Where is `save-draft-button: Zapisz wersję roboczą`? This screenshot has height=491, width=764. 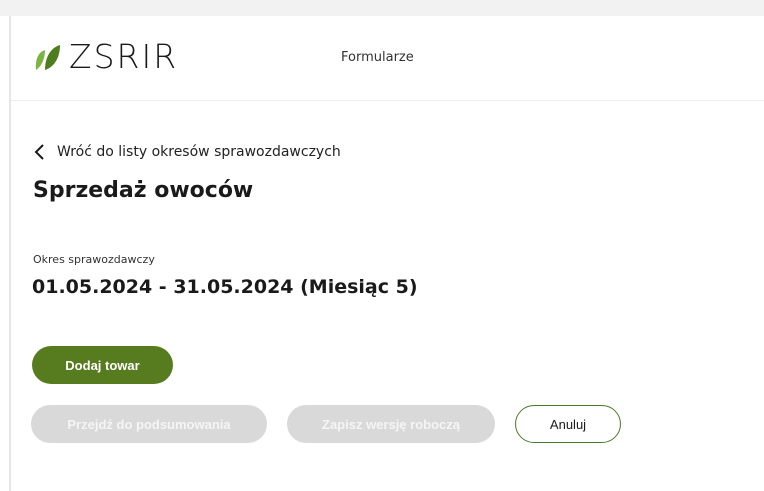 save-draft-button: Zapisz wersję roboczą is located at coordinates (391, 424).